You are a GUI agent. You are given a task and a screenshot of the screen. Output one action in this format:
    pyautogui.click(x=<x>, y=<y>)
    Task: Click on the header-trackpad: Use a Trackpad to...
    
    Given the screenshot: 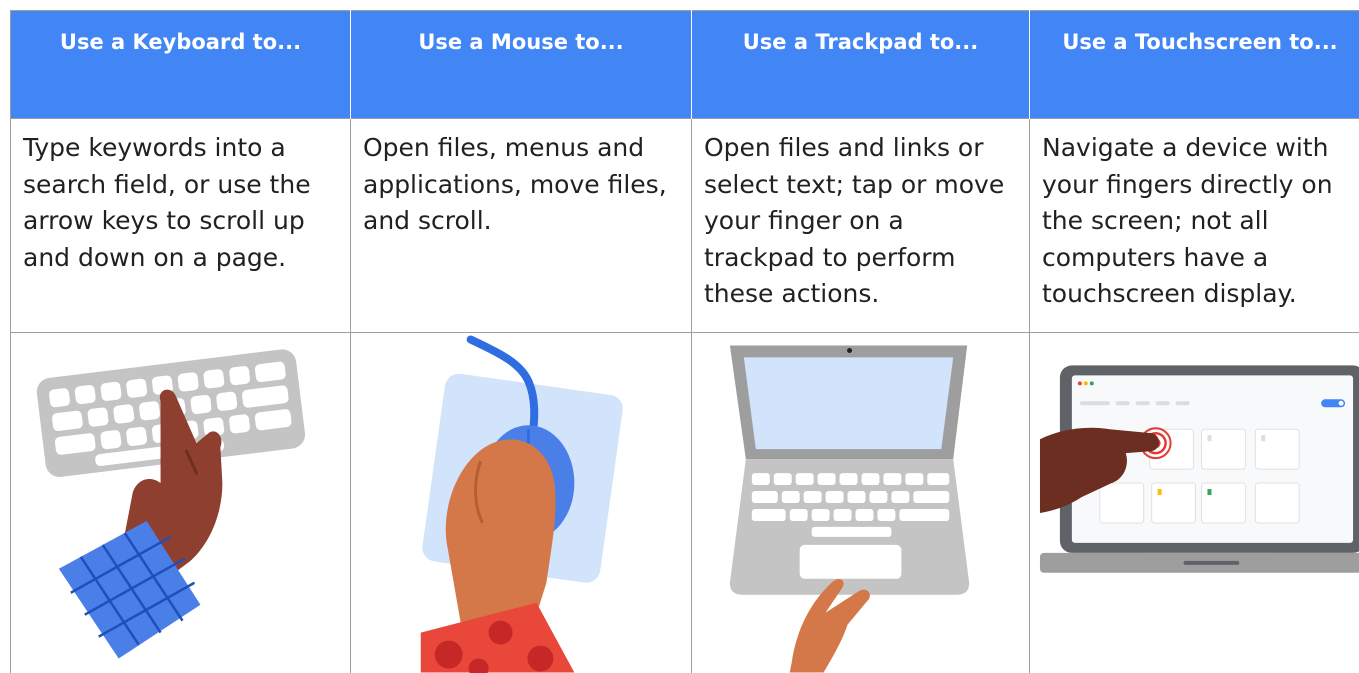 What is the action you would take?
    pyautogui.click(x=860, y=64)
    